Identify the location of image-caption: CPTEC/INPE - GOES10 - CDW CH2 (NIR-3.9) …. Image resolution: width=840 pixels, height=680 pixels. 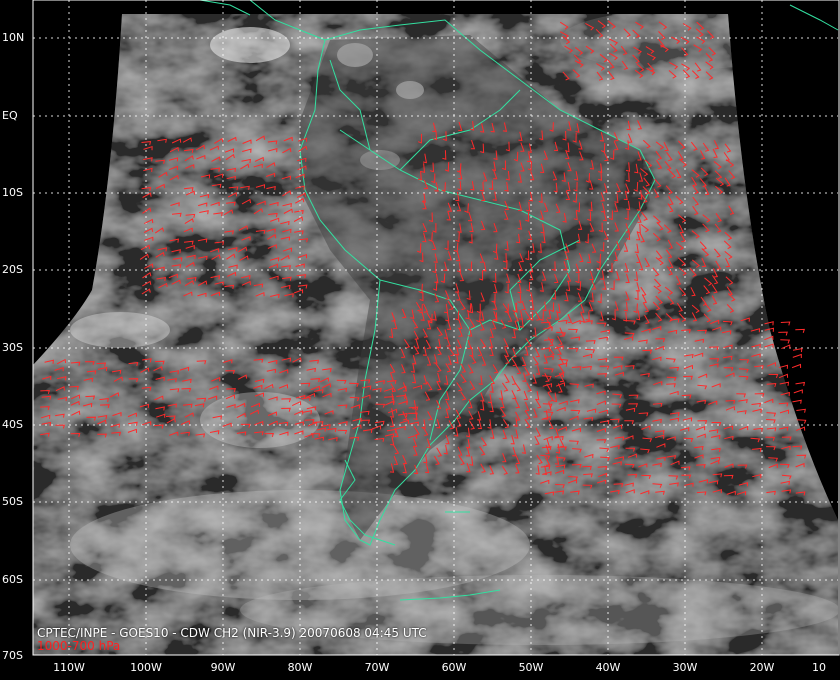
(232, 633).